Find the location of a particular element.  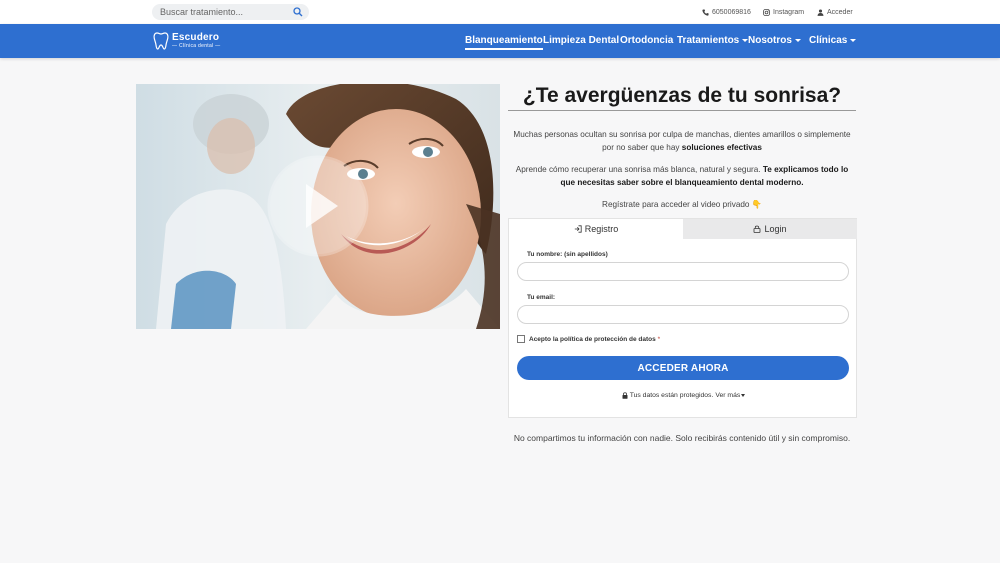

privacy-more-toggle: Ver más is located at coordinates (730, 395).